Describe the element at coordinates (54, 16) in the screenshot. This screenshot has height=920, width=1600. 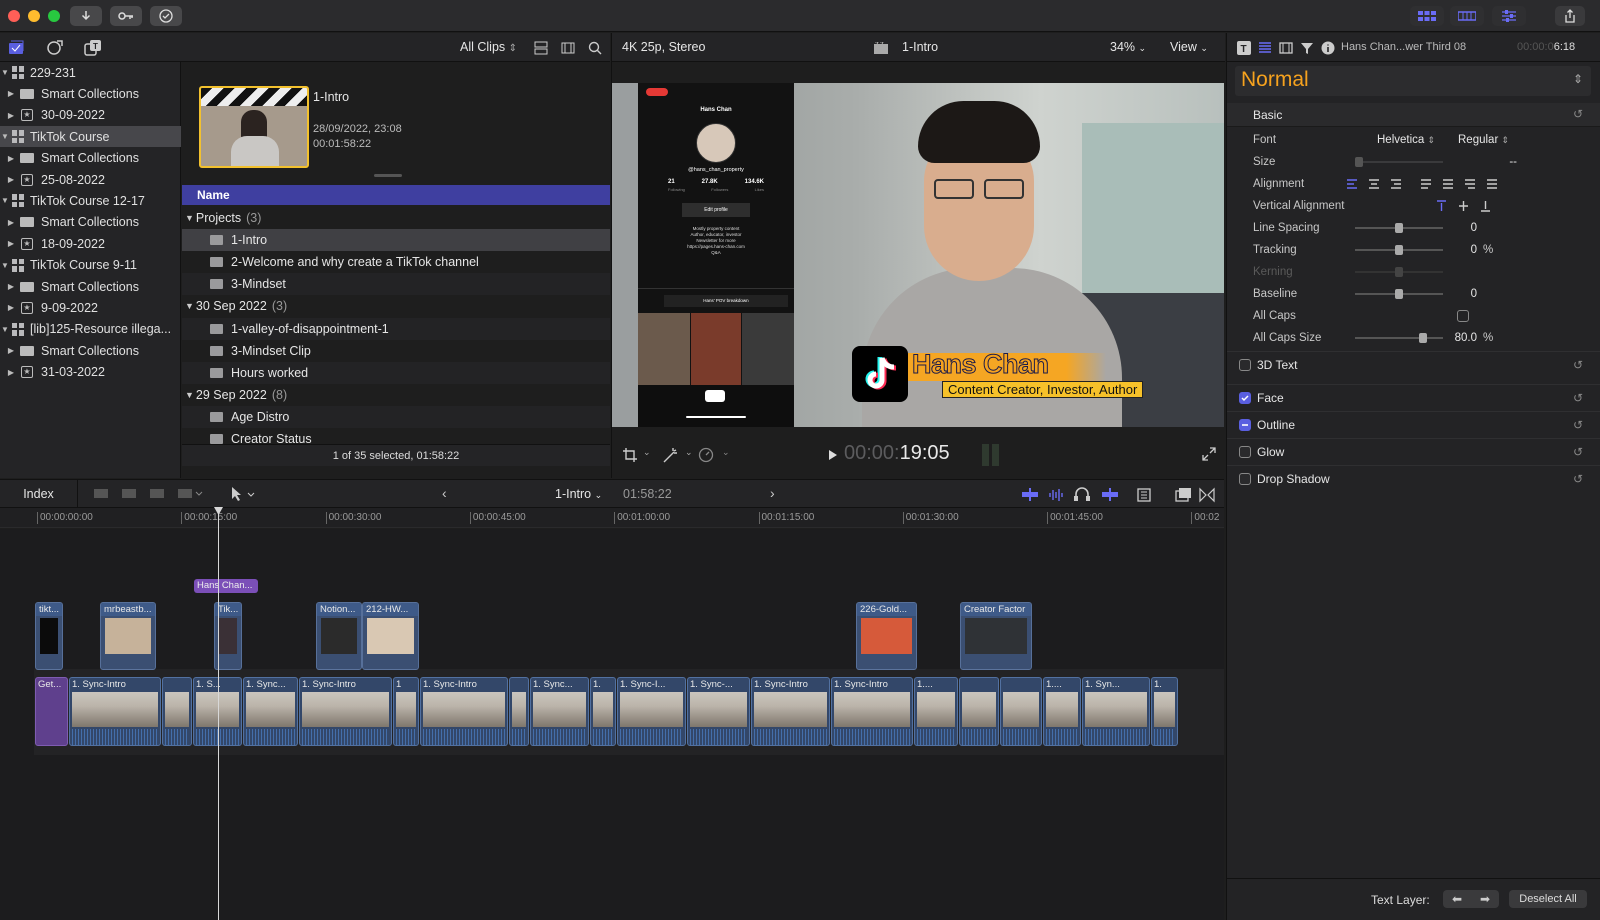
I see `zoom-window-button` at that location.